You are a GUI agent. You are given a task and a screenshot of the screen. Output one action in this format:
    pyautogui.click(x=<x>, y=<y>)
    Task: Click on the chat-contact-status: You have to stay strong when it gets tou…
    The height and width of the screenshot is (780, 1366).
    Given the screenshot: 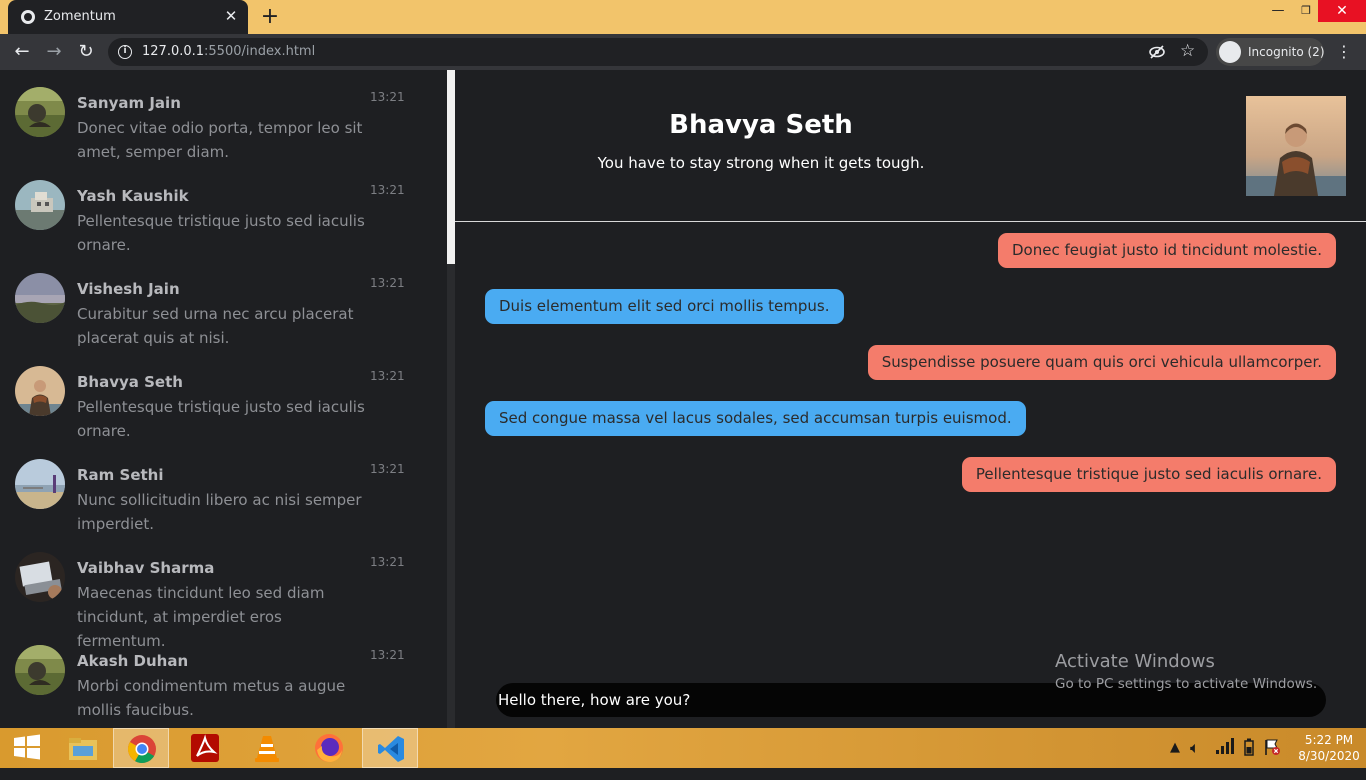 What is the action you would take?
    pyautogui.click(x=761, y=163)
    